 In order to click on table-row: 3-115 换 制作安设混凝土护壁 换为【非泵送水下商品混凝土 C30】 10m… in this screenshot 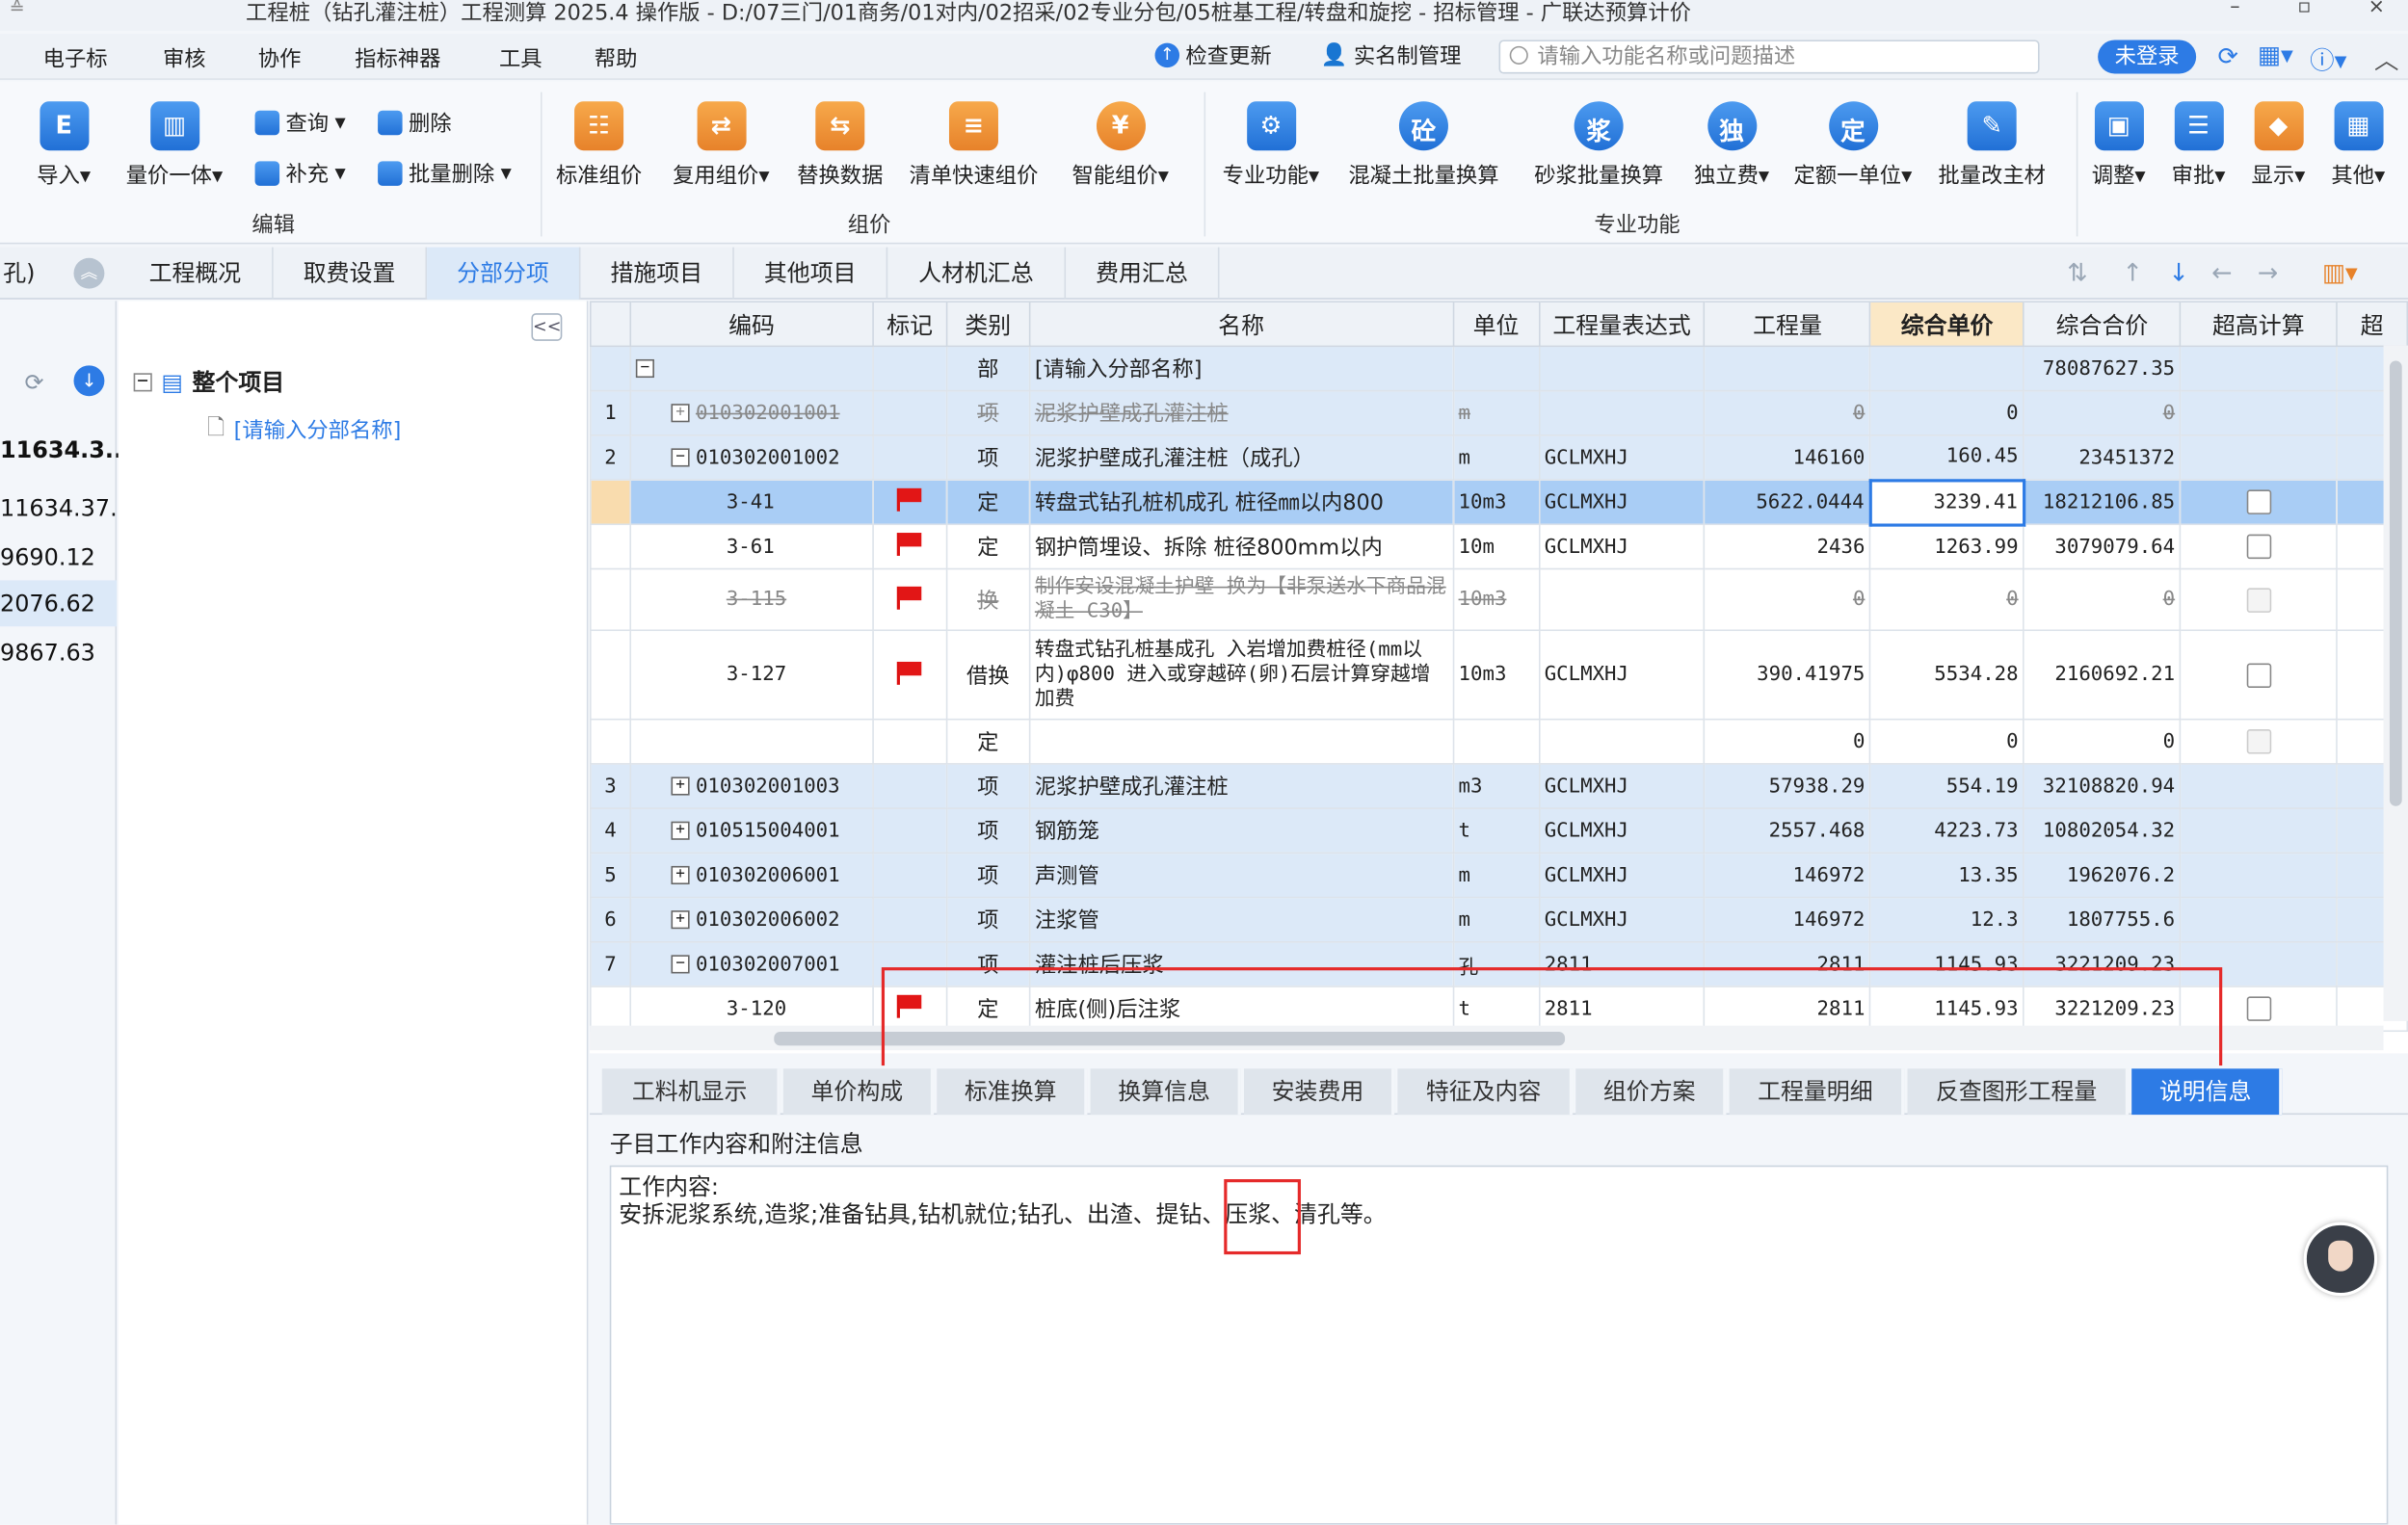, I will do `click(1499, 599)`.